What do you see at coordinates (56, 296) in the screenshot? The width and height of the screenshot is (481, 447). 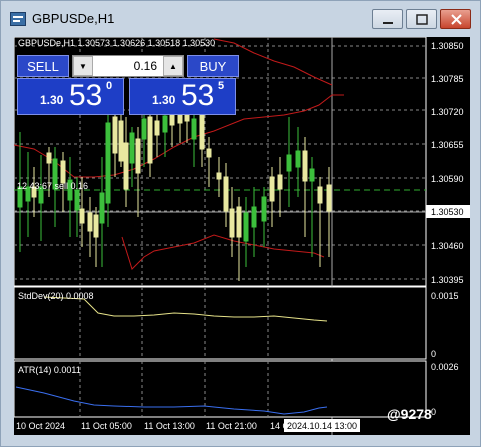 I see `stddev-label: StdDev(20) 0.0008` at bounding box center [56, 296].